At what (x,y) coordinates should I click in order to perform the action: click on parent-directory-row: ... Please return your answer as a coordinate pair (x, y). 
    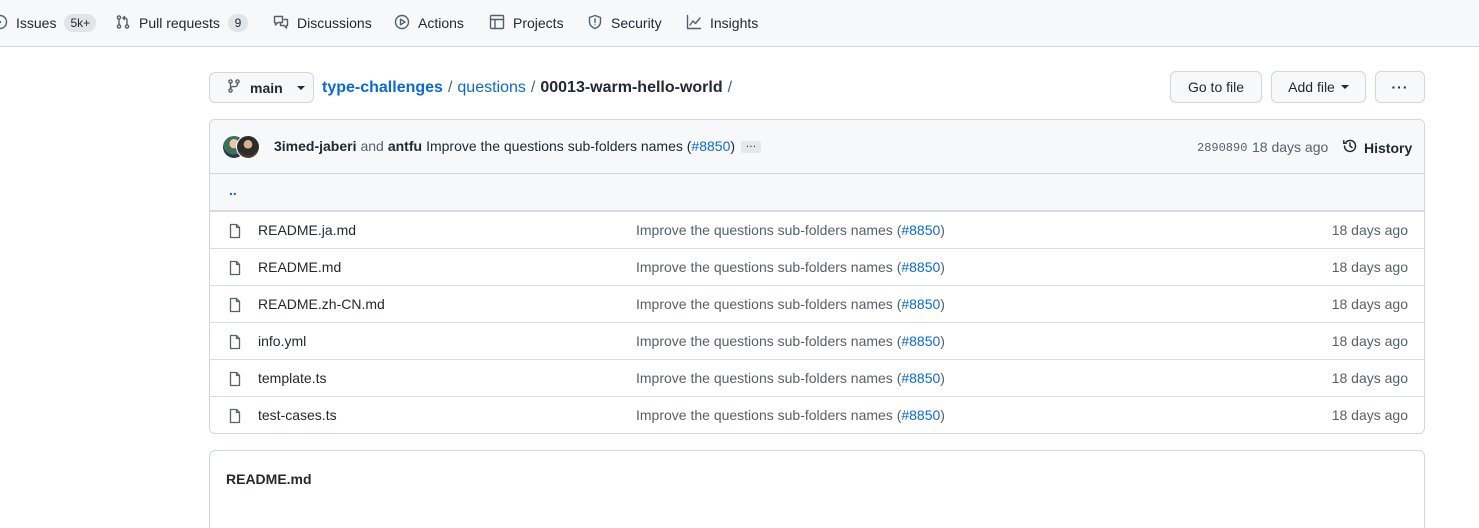
    Looking at the image, I should click on (817, 192).